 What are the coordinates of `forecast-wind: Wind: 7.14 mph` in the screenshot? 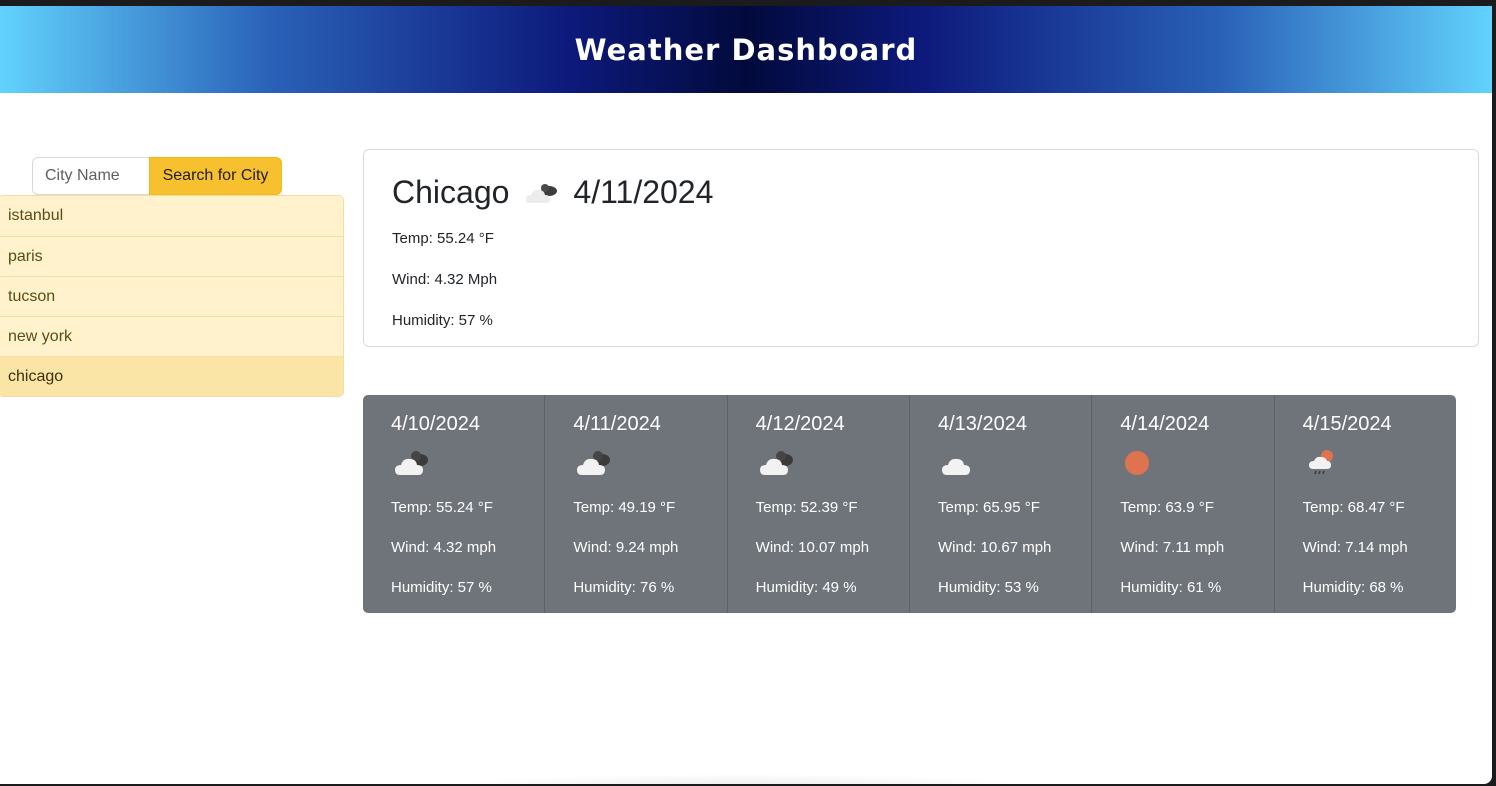 It's located at (1355, 547).